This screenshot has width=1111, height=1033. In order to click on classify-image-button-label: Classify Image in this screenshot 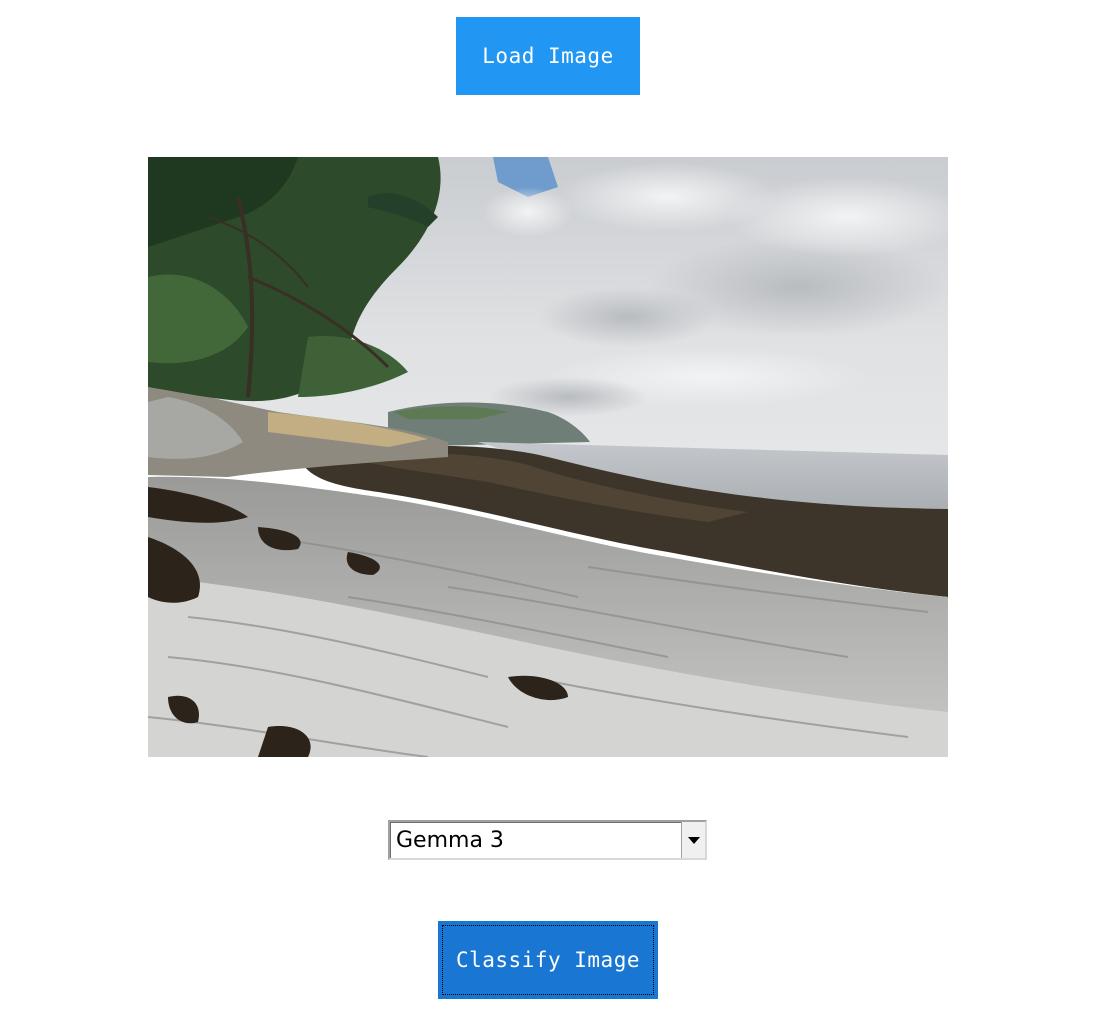, I will do `click(547, 960)`.